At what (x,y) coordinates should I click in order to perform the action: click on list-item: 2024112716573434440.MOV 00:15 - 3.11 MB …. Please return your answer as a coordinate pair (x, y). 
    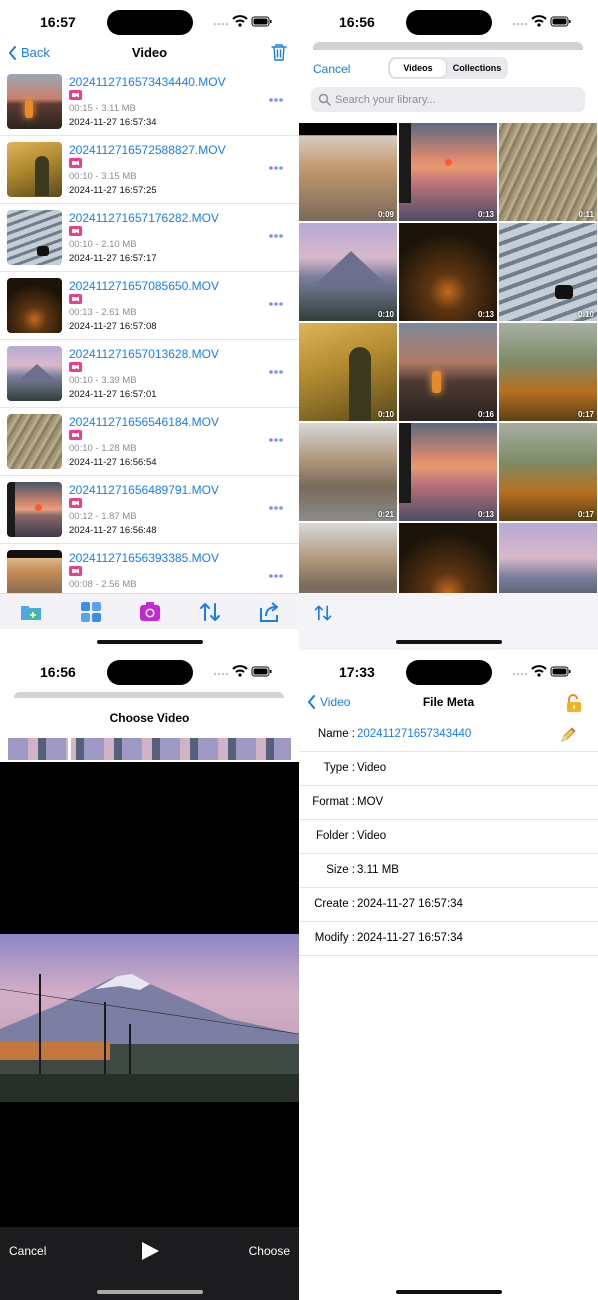
    Looking at the image, I should click on (149, 102).